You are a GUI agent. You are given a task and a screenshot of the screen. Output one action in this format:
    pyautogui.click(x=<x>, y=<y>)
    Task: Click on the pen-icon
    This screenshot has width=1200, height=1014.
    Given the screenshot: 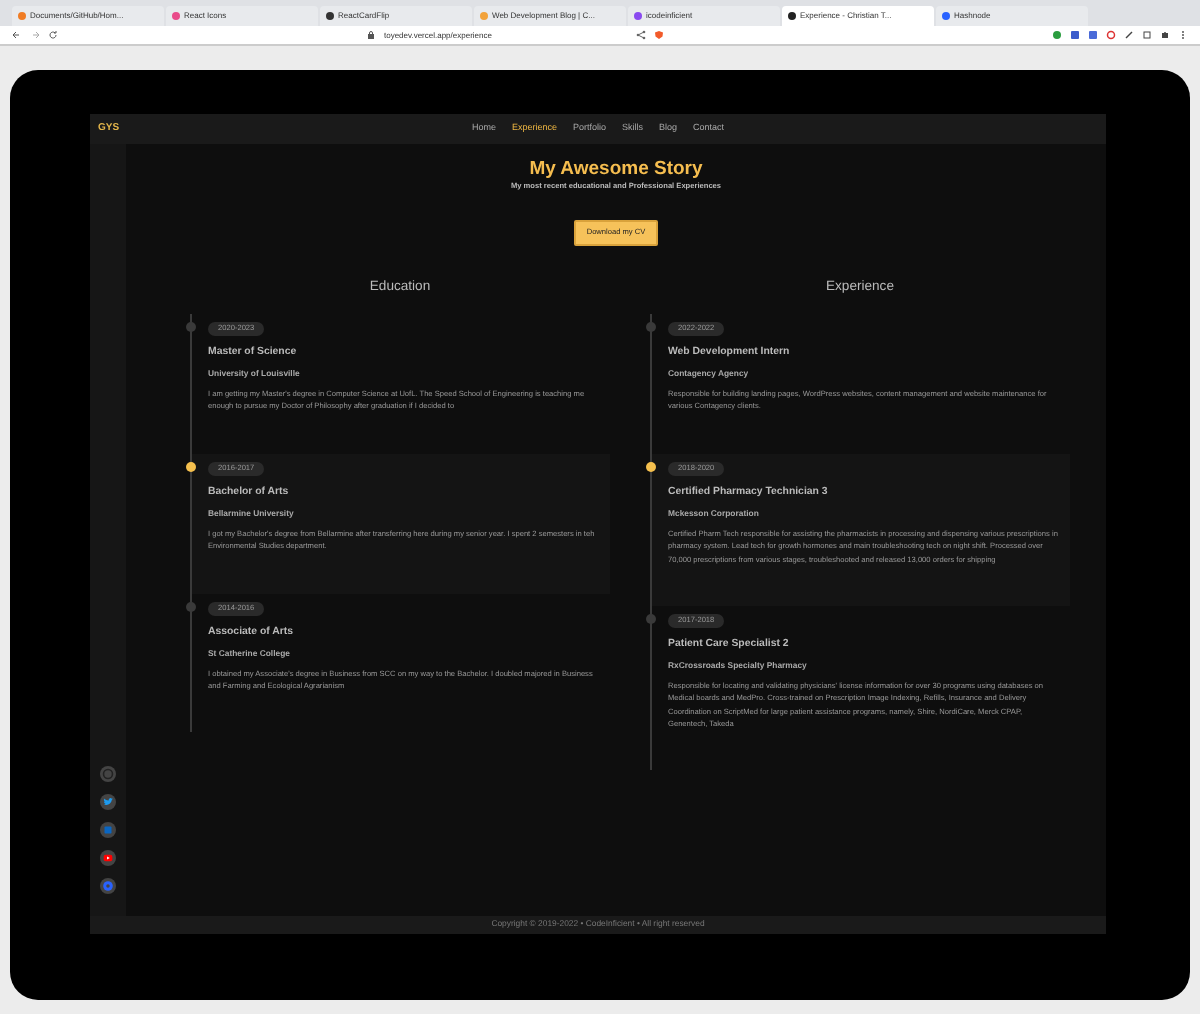 What is the action you would take?
    pyautogui.click(x=1129, y=35)
    